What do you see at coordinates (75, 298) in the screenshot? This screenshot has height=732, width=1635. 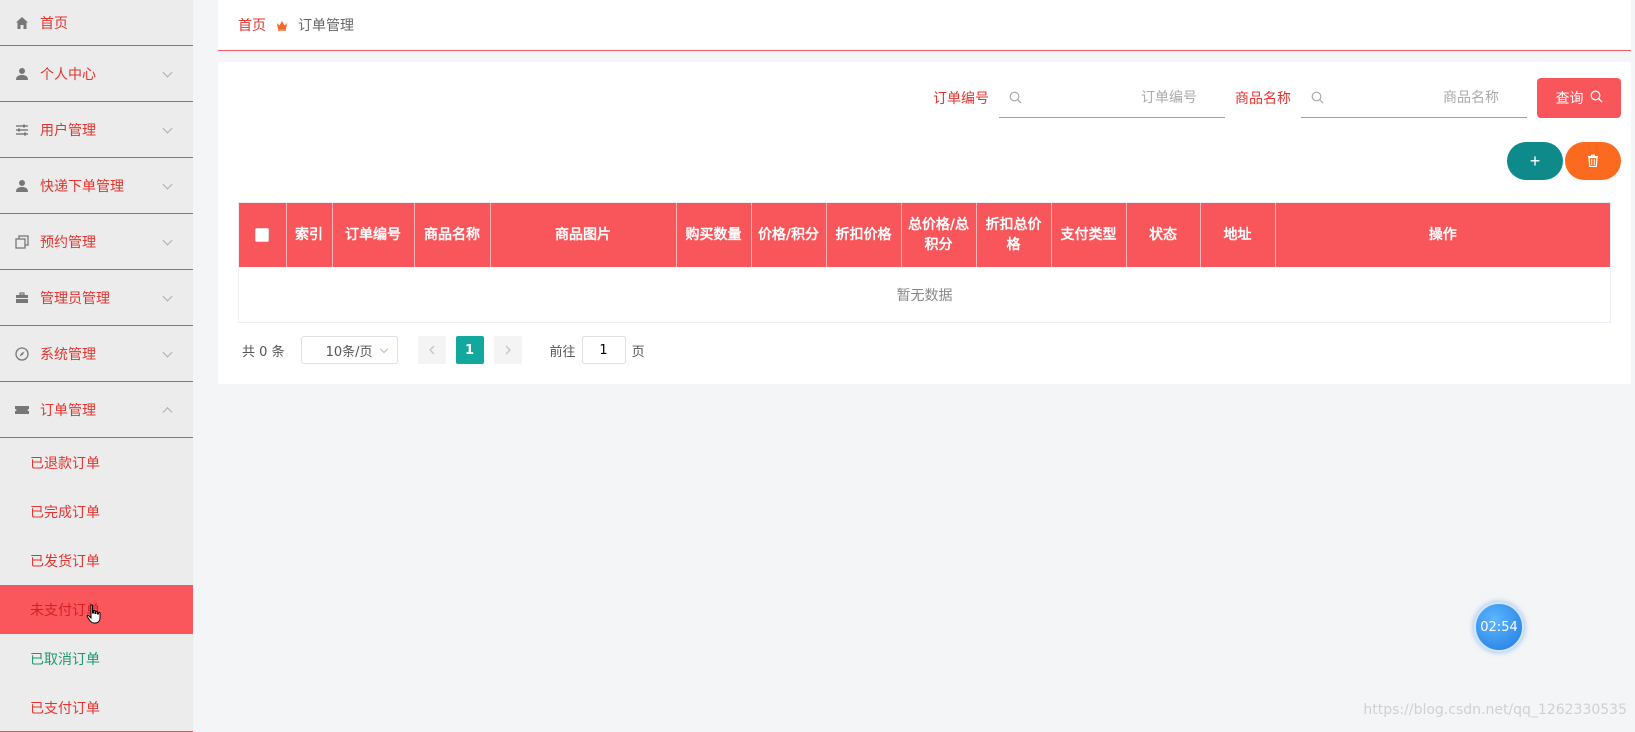 I see `sidebar-item-label: 管理员管理` at bounding box center [75, 298].